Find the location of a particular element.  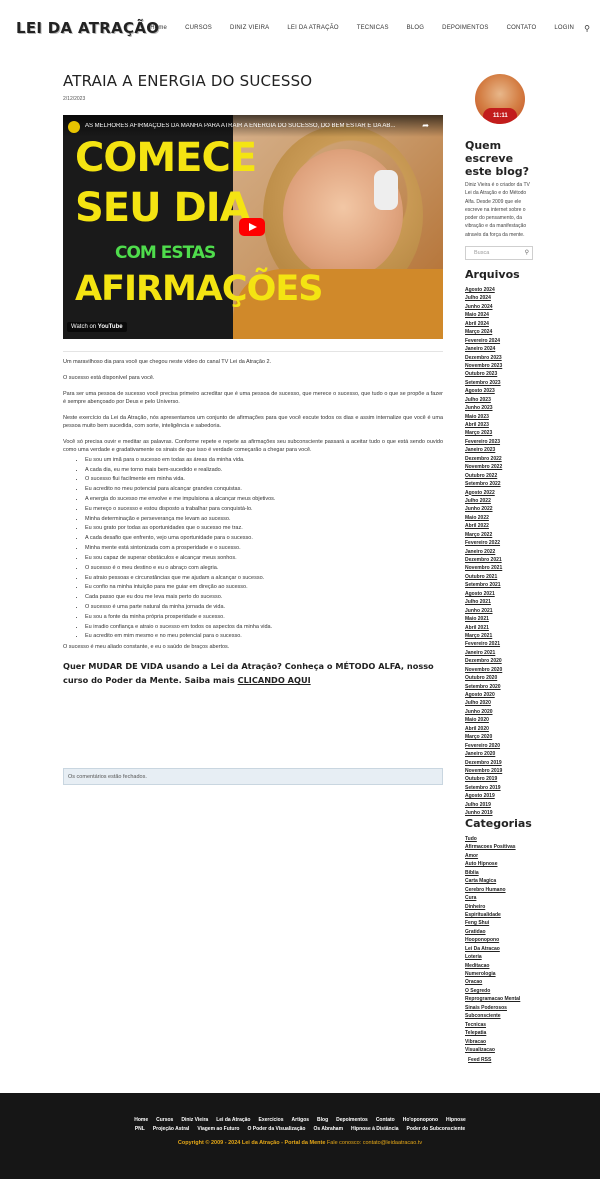

nav-item-depoimentos: DEPOIMENTOS is located at coordinates (465, 28).